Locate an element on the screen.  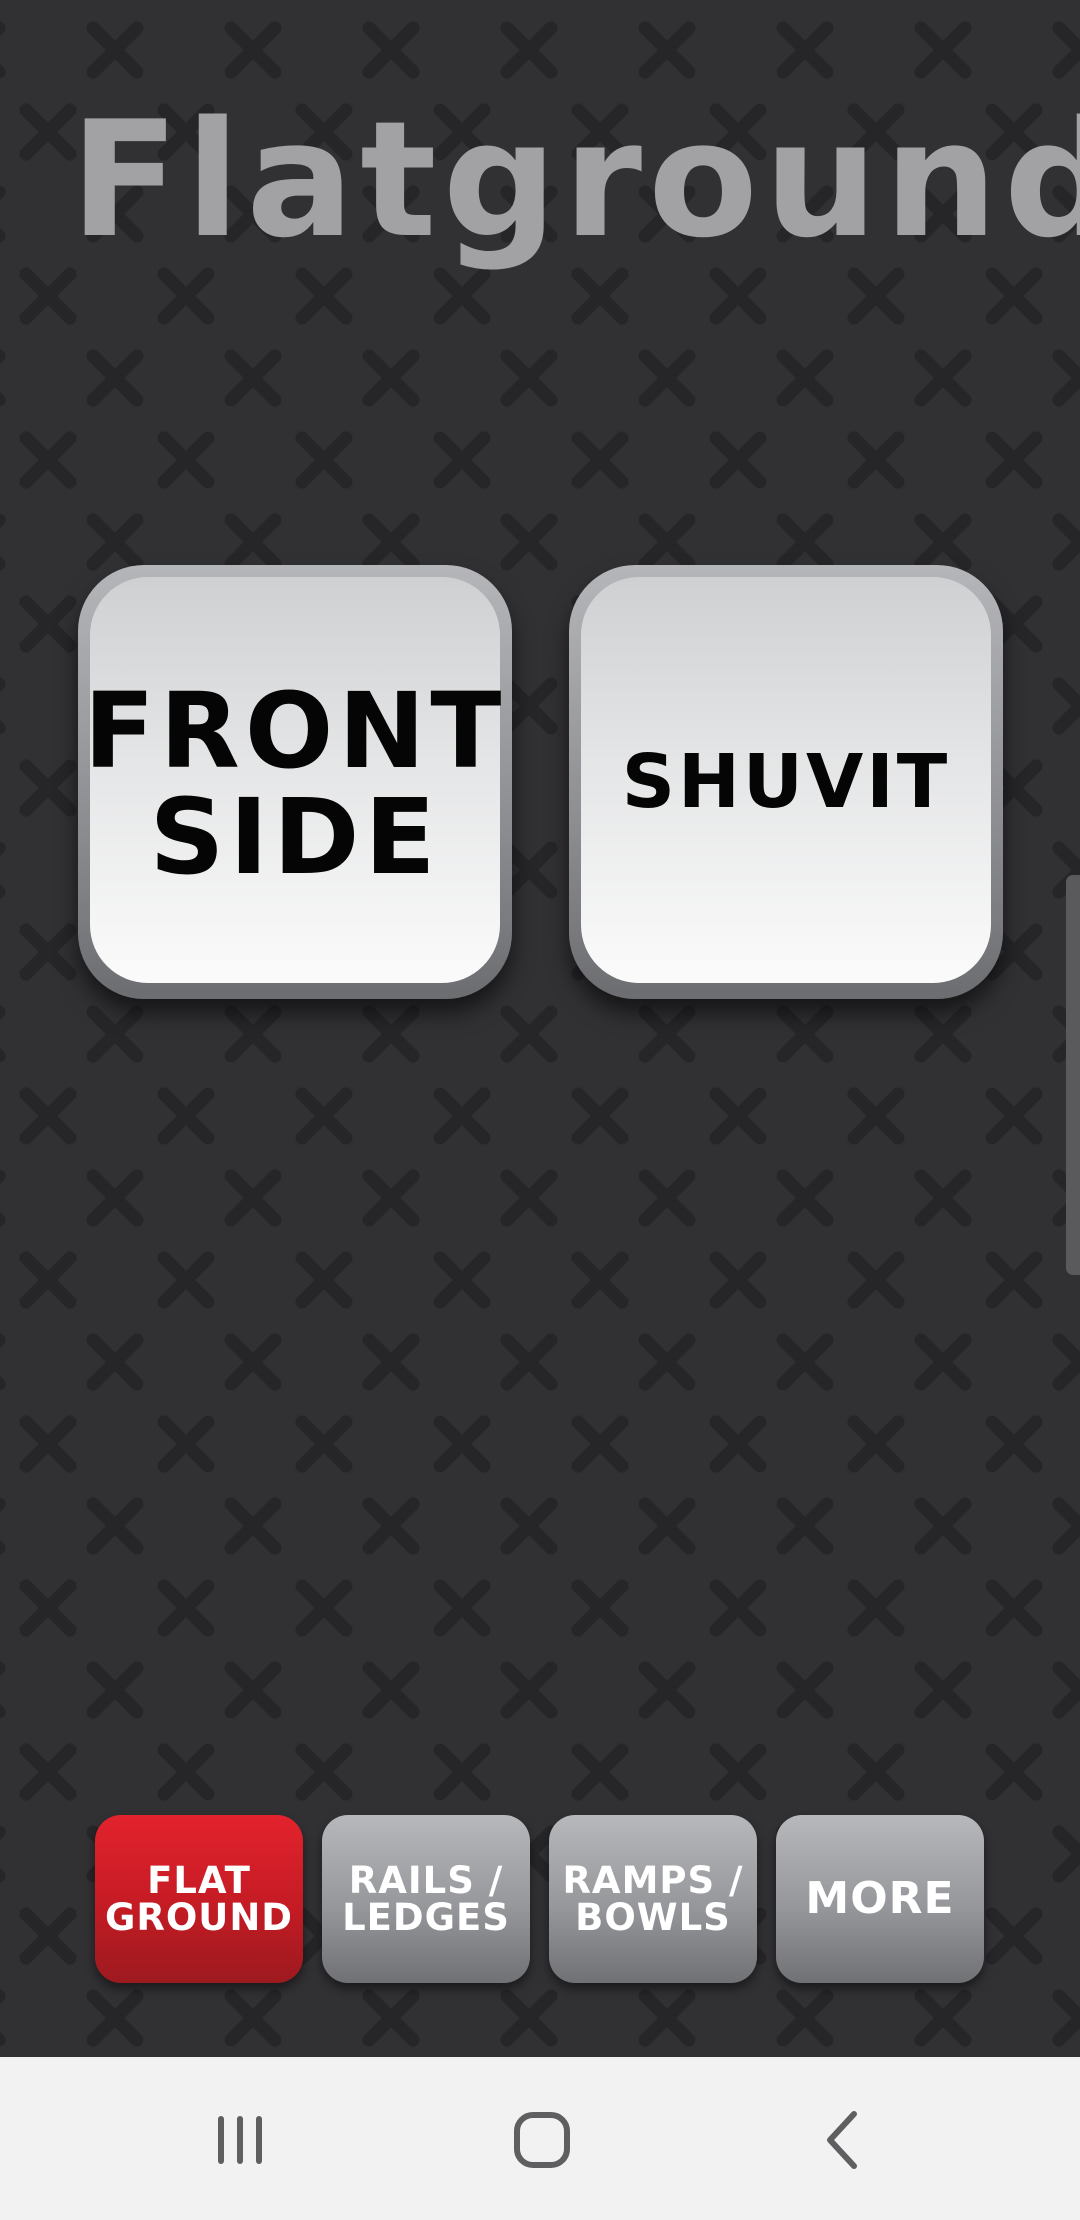
category-label: RAILS / LEDGES is located at coordinates (426, 1899).